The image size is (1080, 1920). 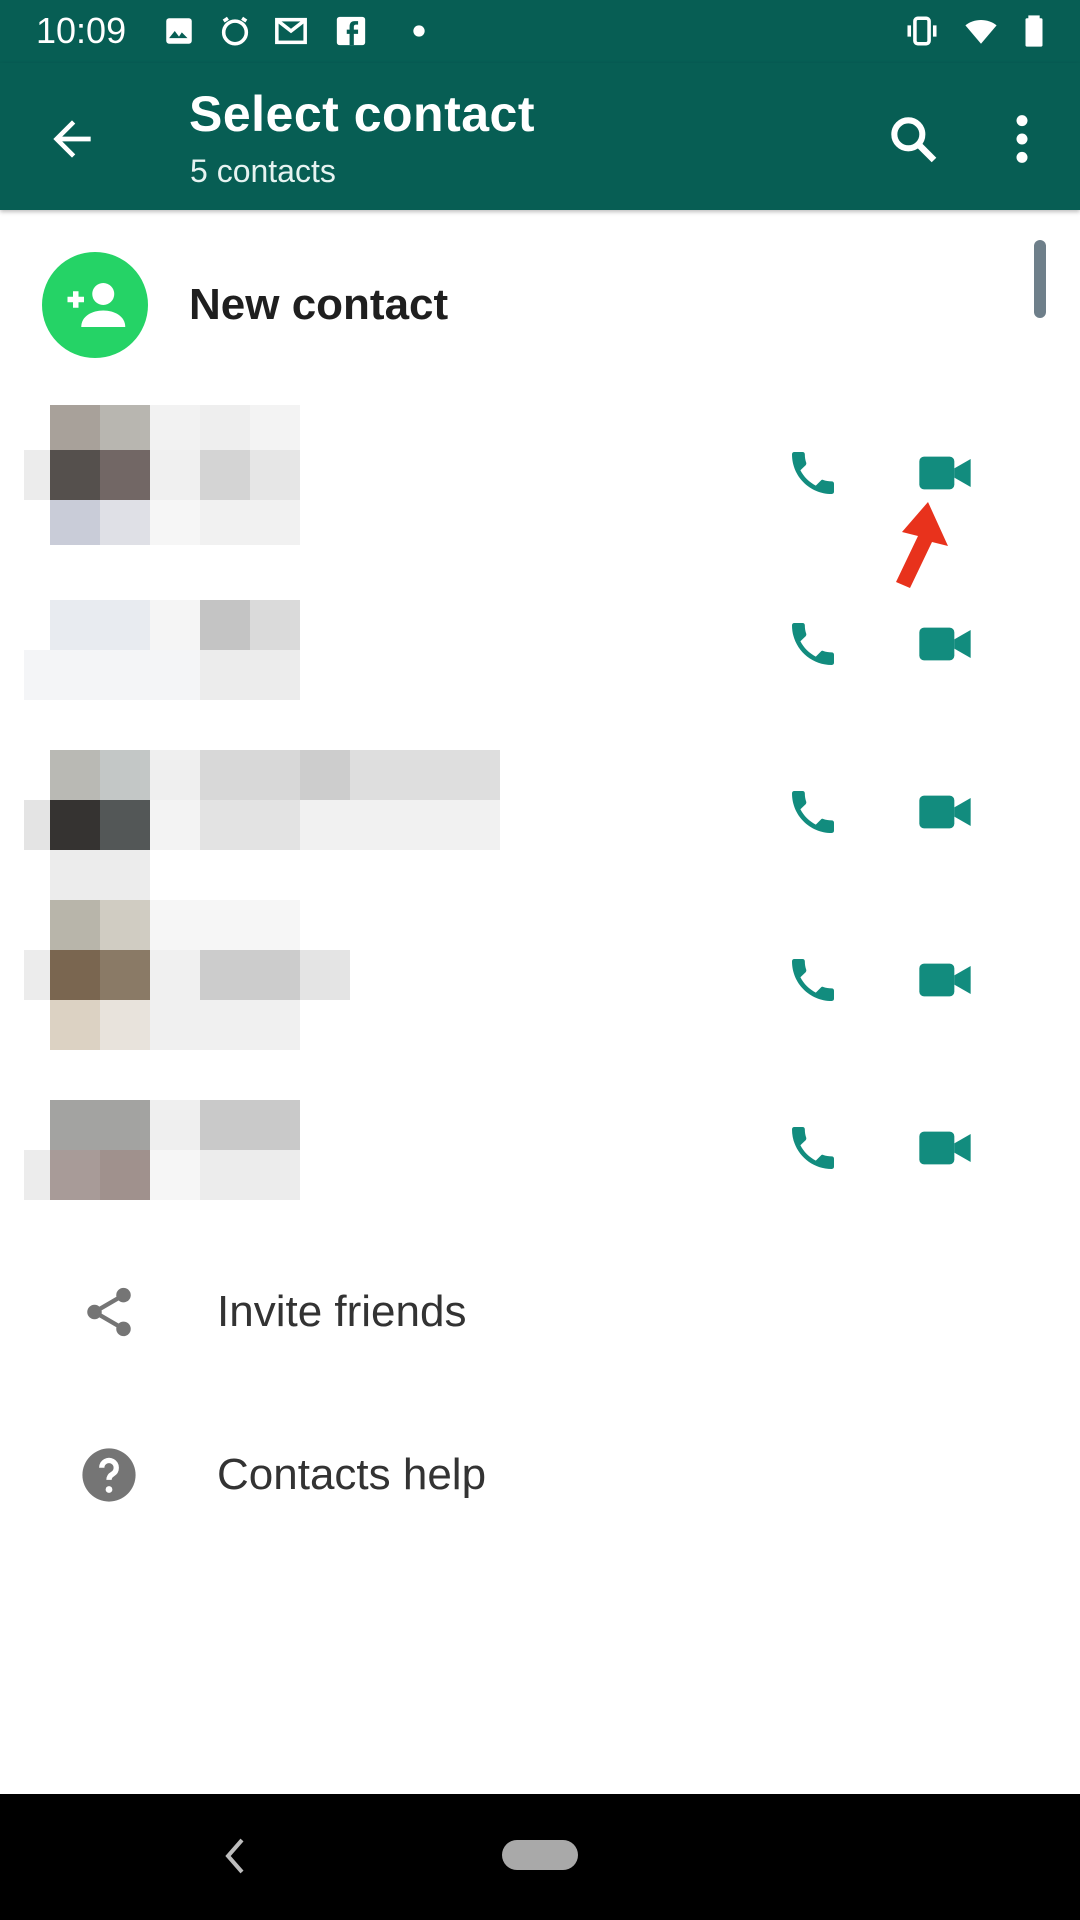 I want to click on wifi-icon, so click(x=981, y=32).